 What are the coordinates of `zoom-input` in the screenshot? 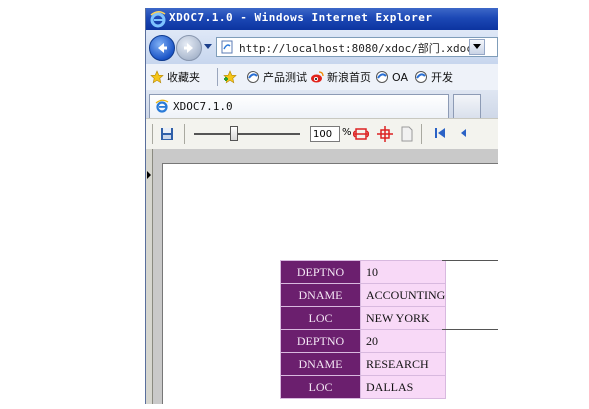 It's located at (325, 134).